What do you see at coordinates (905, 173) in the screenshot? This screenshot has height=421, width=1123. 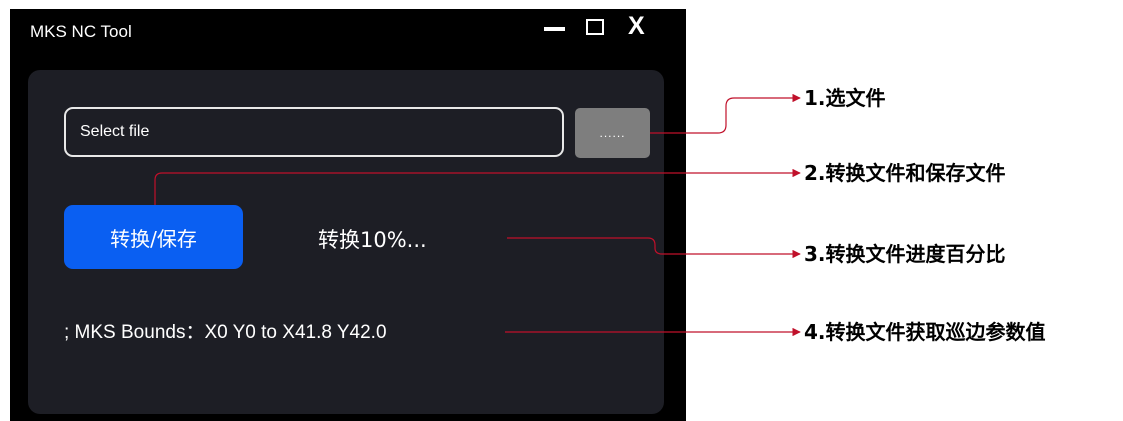 I see `annotation-label-2: 2.转换文件和保存文件` at bounding box center [905, 173].